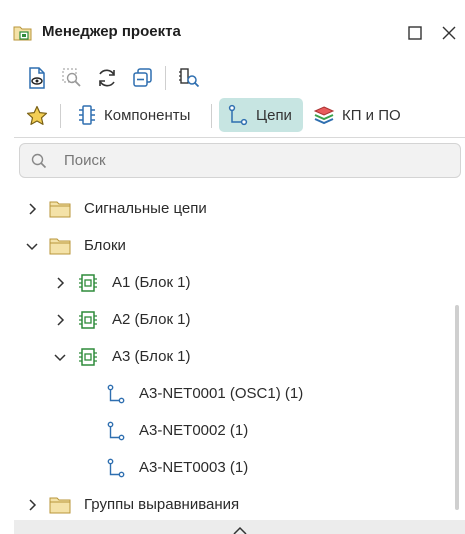 This screenshot has width=465, height=534. Describe the element at coordinates (165, 78) in the screenshot. I see `toolbar-separator` at that location.